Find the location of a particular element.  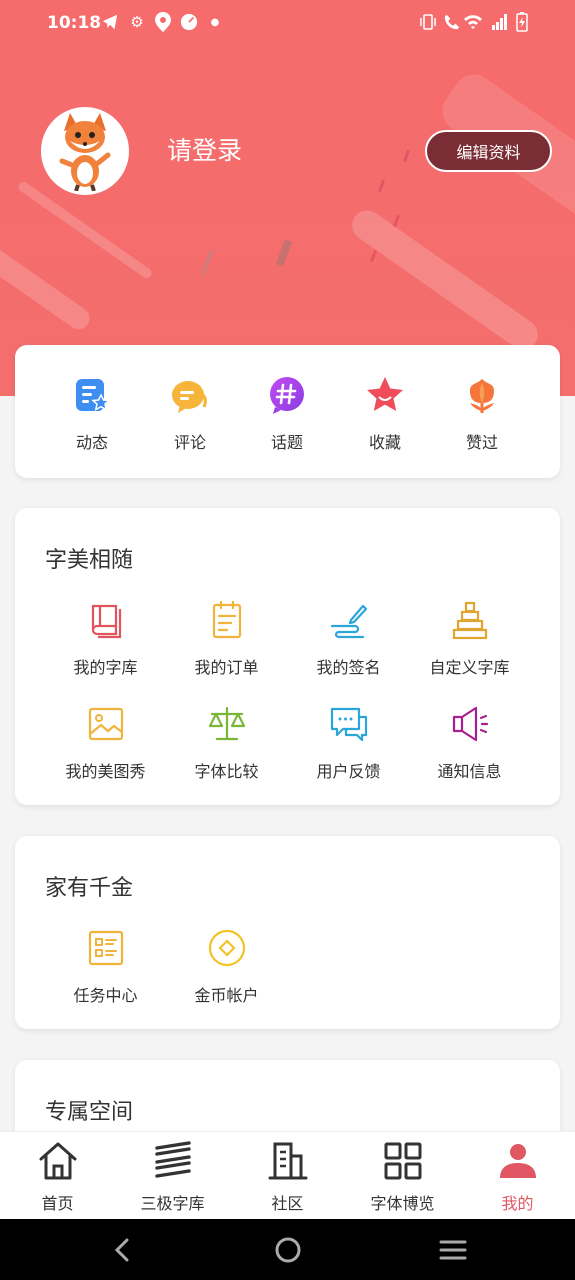

grid-item-my-signature: 我的签名 is located at coordinates (348, 639).